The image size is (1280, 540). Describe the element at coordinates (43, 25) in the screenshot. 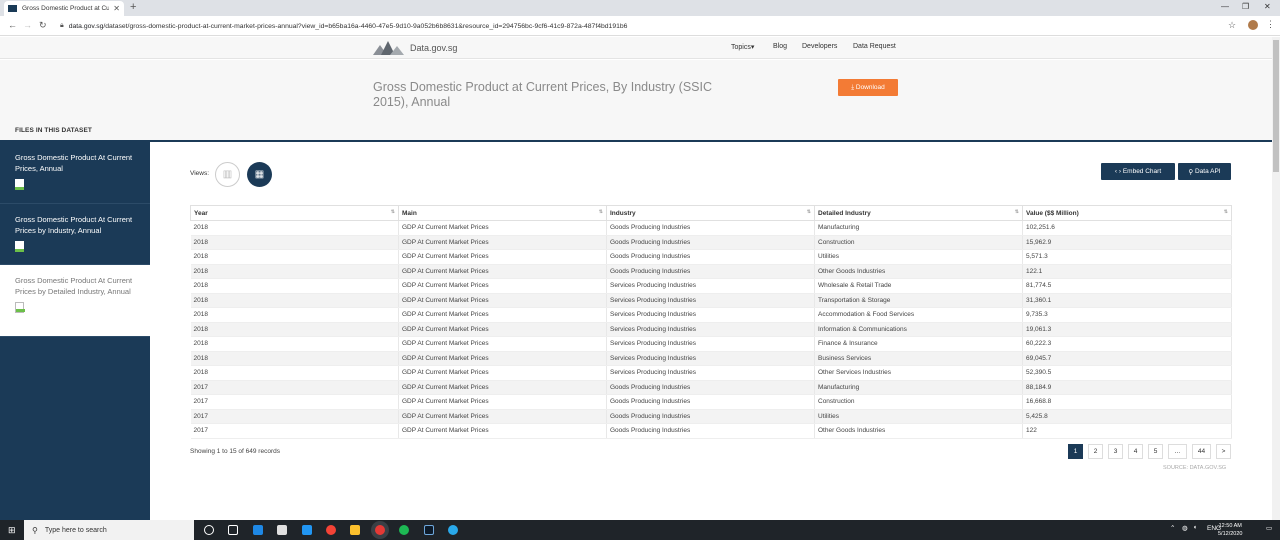

I see `reload-icon: ↻` at that location.